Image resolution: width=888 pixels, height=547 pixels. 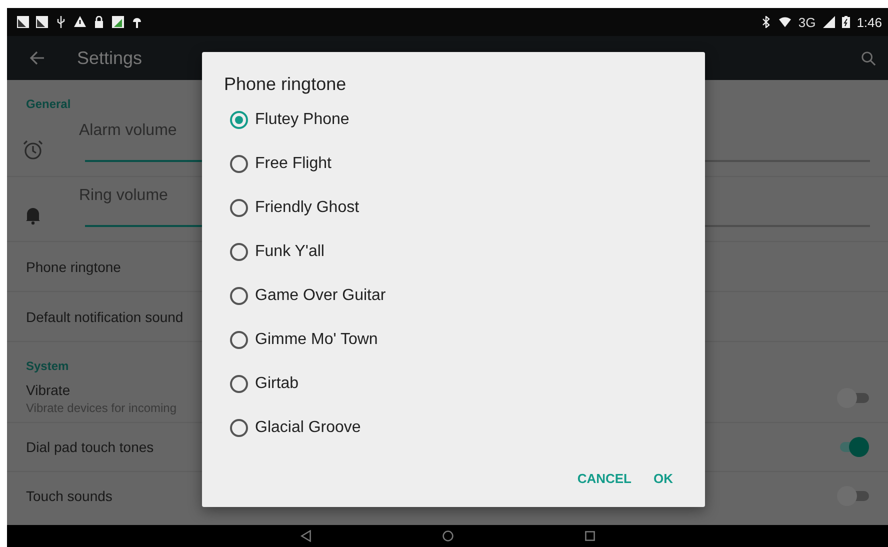 I want to click on section-header: General, so click(x=48, y=104).